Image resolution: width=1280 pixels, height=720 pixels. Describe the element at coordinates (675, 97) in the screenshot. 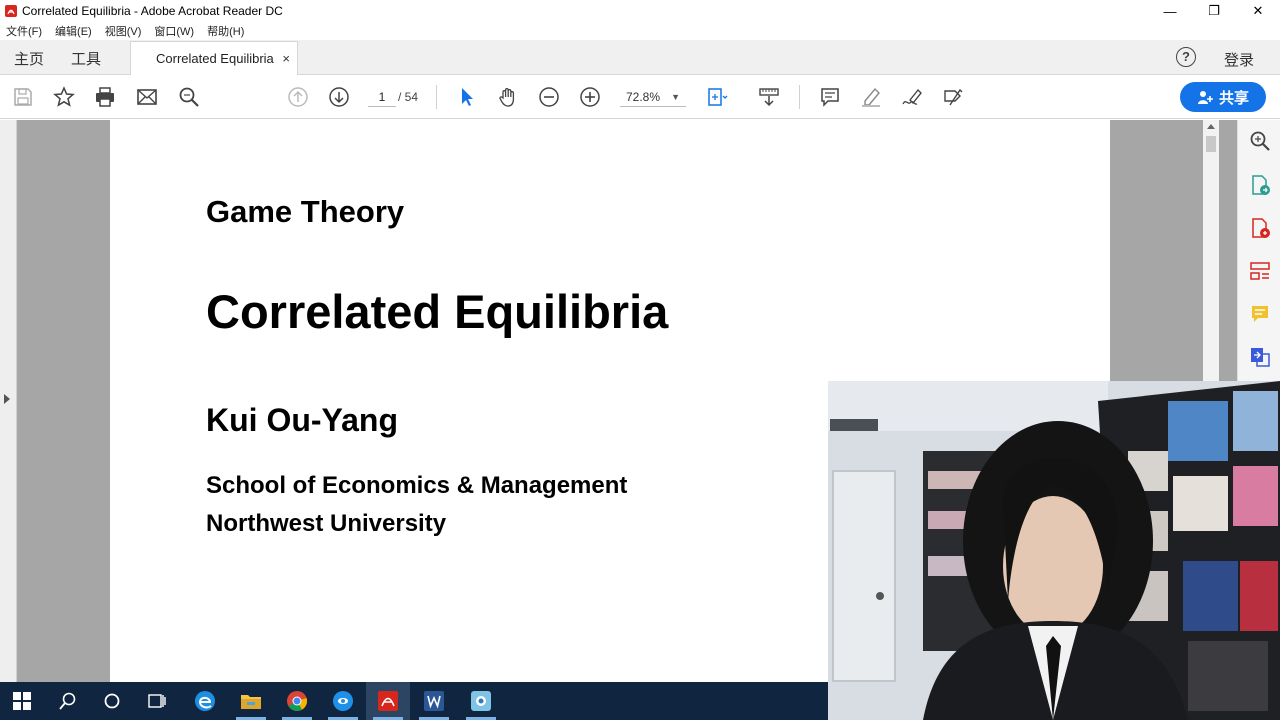

I see `chevron-down-icon: ▼` at that location.